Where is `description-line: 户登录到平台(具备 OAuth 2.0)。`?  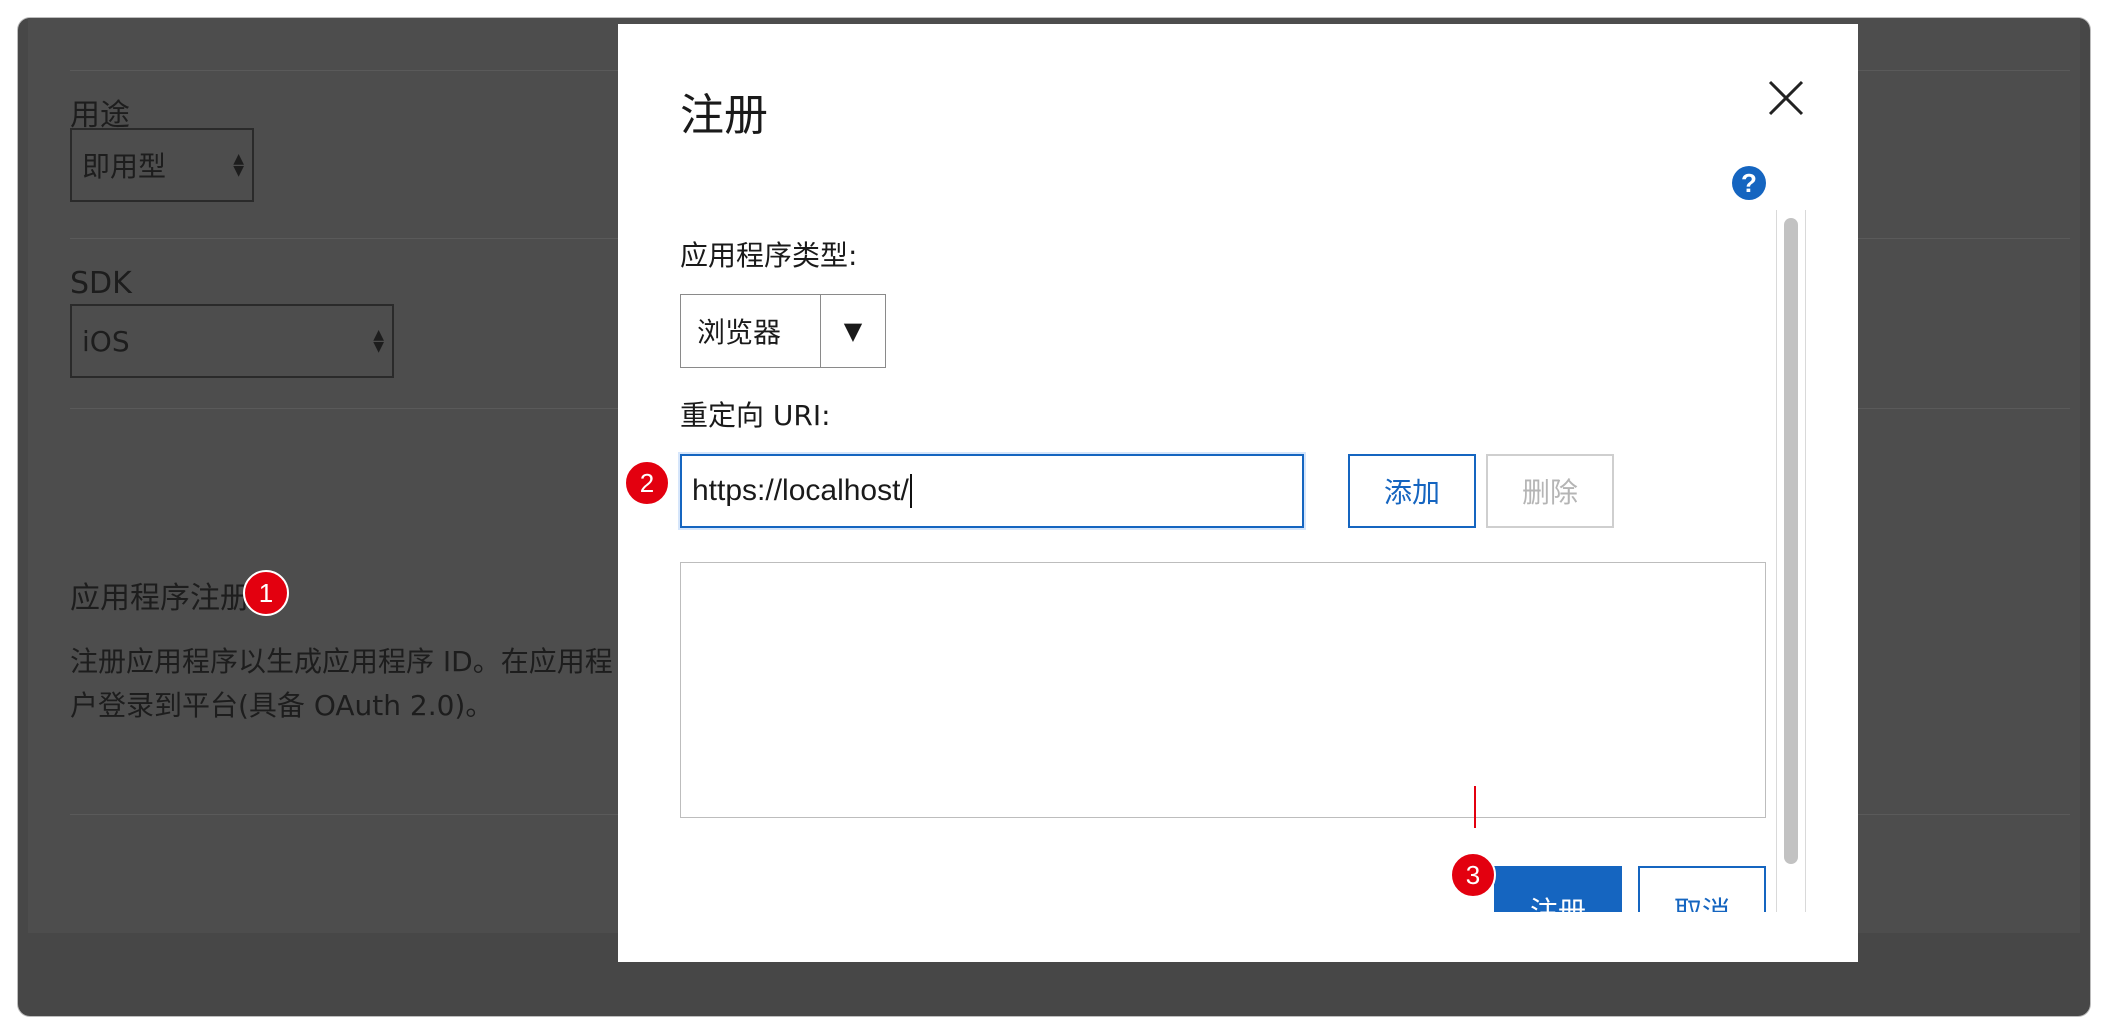
description-line: 户登录到平台(具备 OAuth 2.0)。 is located at coordinates (282, 705).